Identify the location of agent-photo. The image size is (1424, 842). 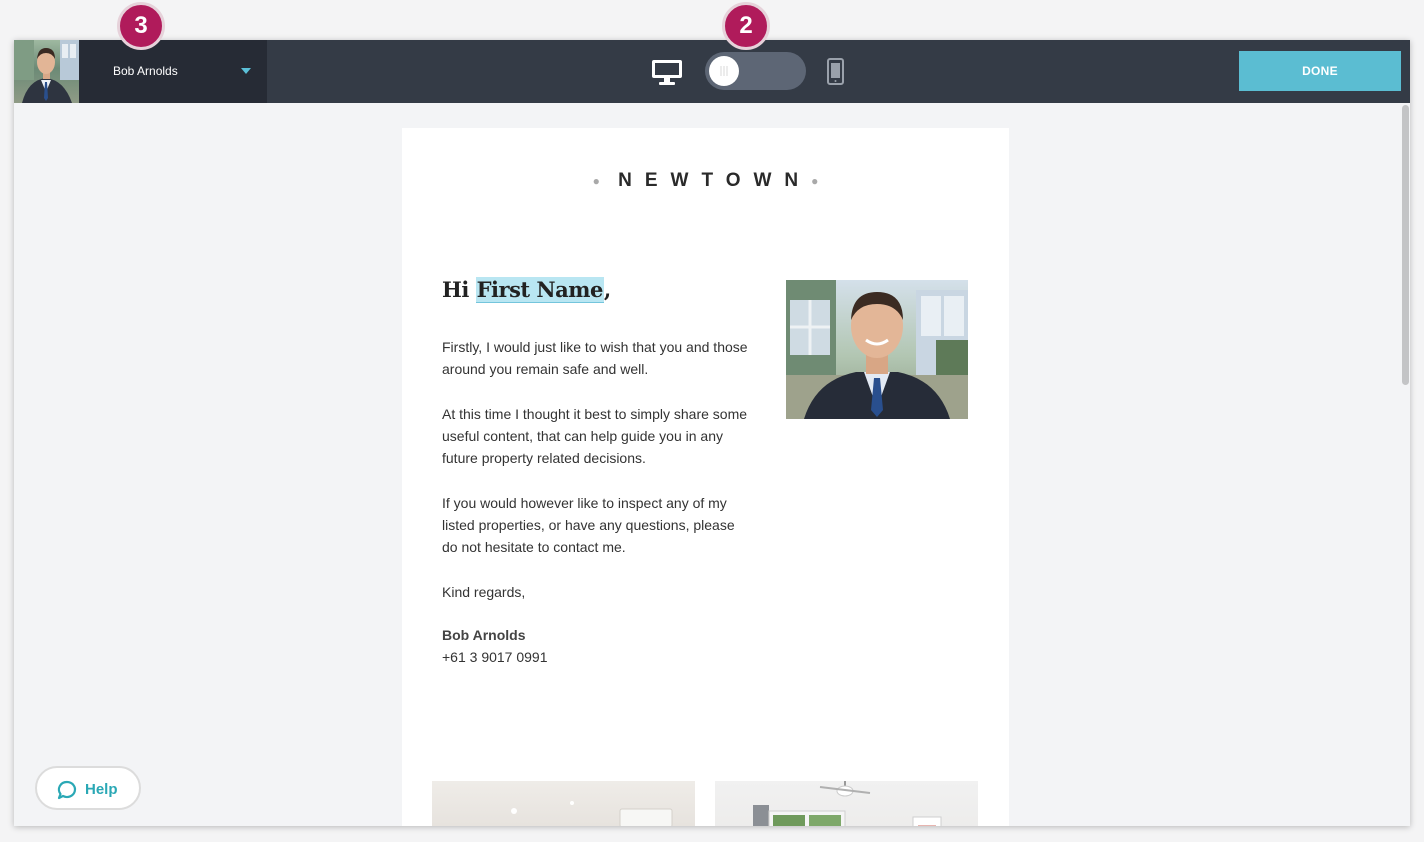
(877, 349).